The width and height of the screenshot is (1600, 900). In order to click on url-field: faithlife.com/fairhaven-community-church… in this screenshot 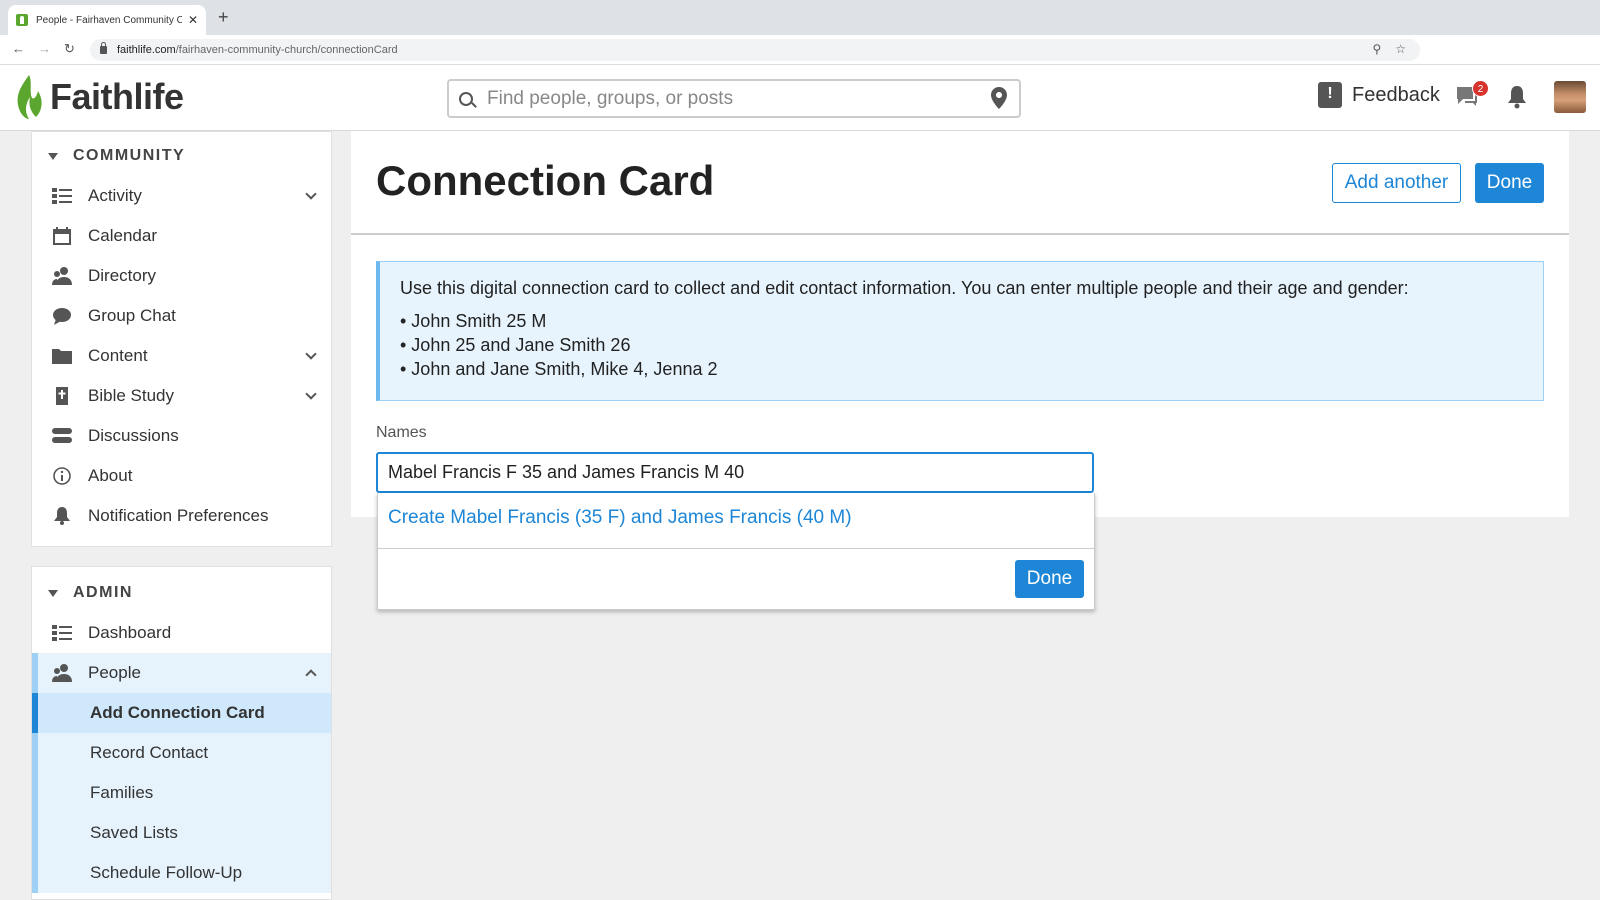, I will do `click(755, 50)`.